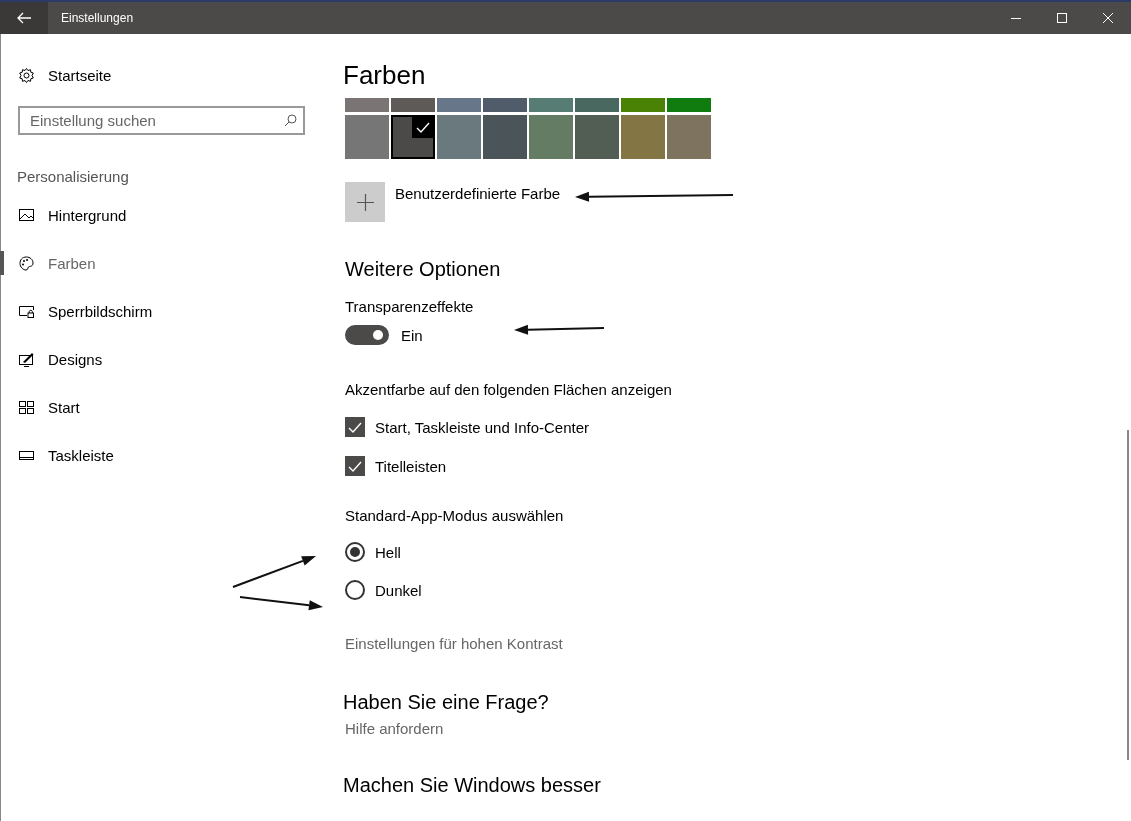  What do you see at coordinates (373, 552) in the screenshot?
I see `radio-option: Hell` at bounding box center [373, 552].